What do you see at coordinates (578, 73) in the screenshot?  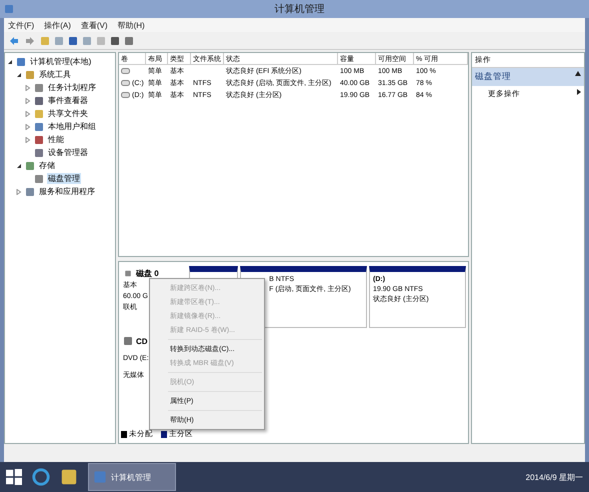 I see `collapse-arrow-icon` at bounding box center [578, 73].